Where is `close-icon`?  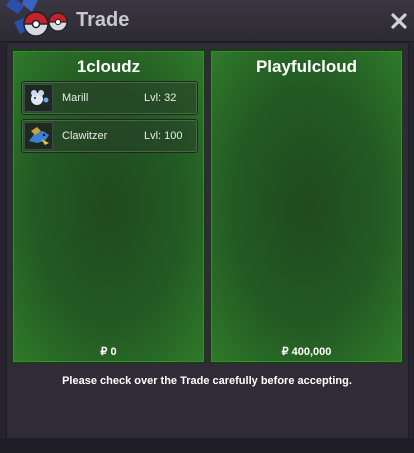
close-icon is located at coordinates (399, 21).